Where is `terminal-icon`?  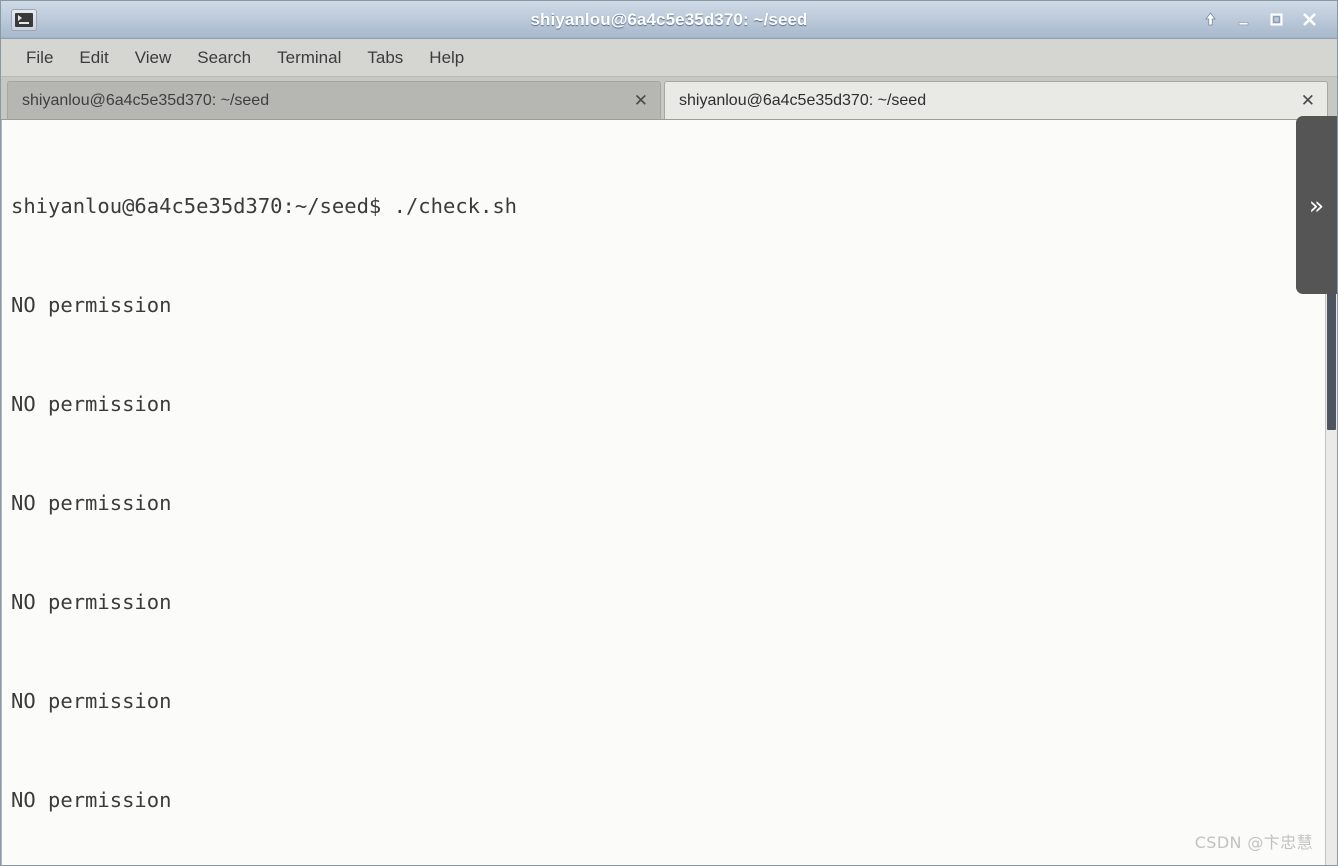 terminal-icon is located at coordinates (24, 19).